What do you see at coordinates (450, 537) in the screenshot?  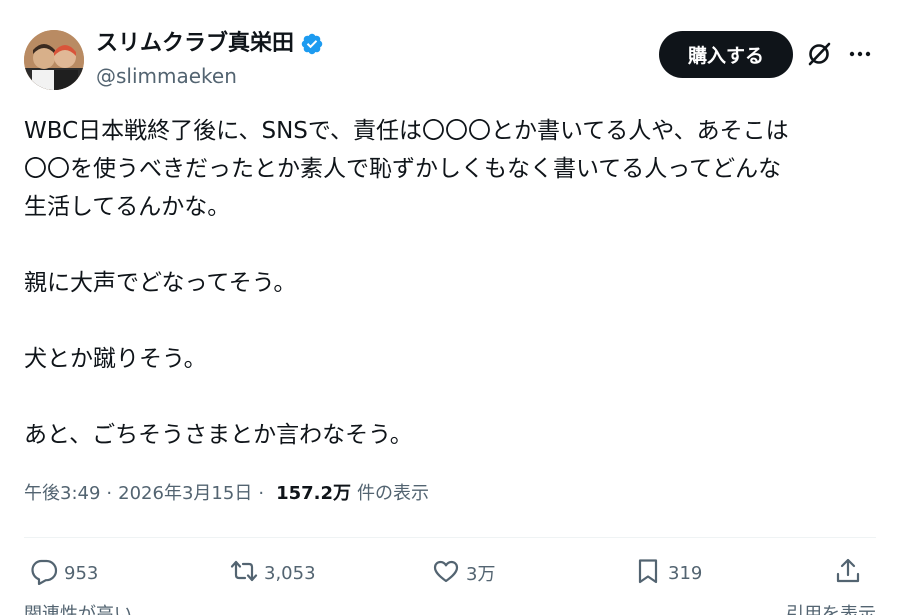 I see `divider` at bounding box center [450, 537].